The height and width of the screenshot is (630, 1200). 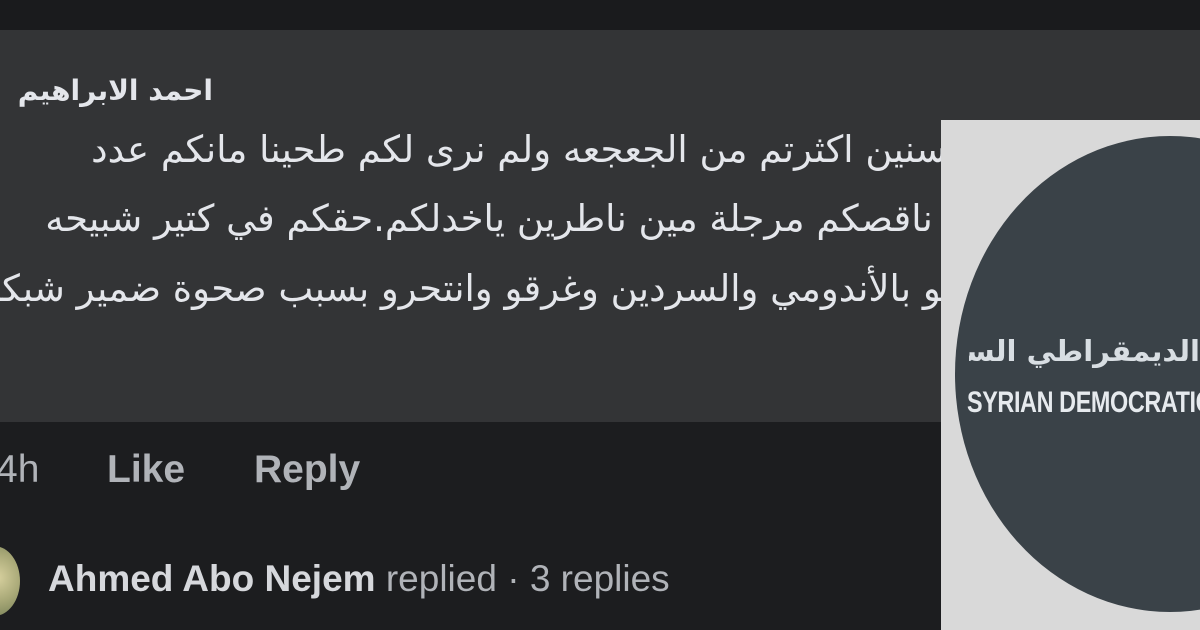 What do you see at coordinates (307, 470) in the screenshot?
I see `reply-button: Reply` at bounding box center [307, 470].